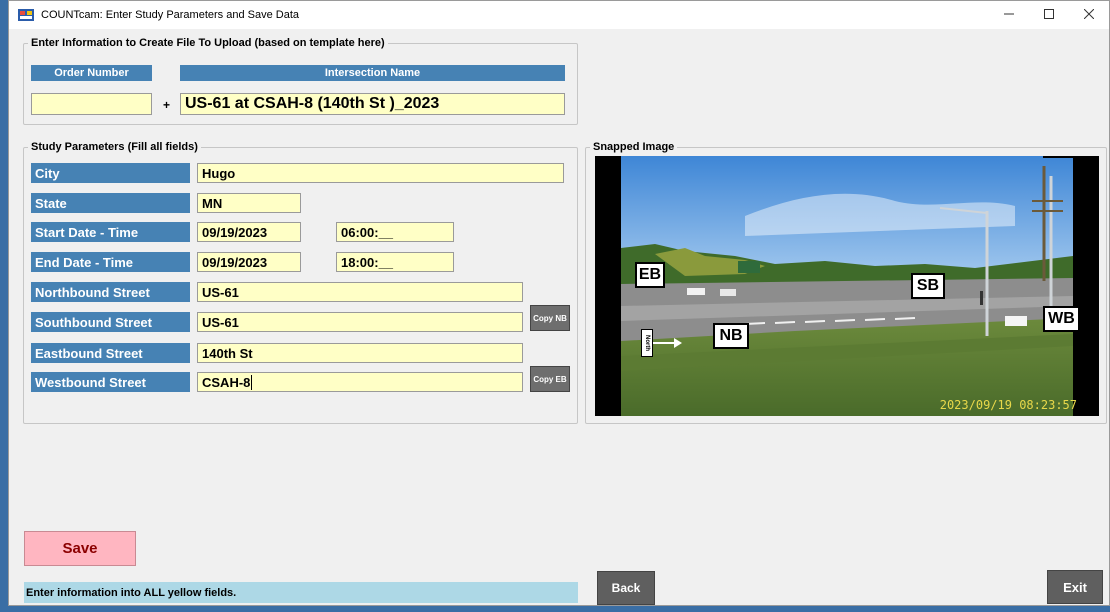 The height and width of the screenshot is (612, 1110). What do you see at coordinates (1075, 587) in the screenshot?
I see `exit-button: Exit` at bounding box center [1075, 587].